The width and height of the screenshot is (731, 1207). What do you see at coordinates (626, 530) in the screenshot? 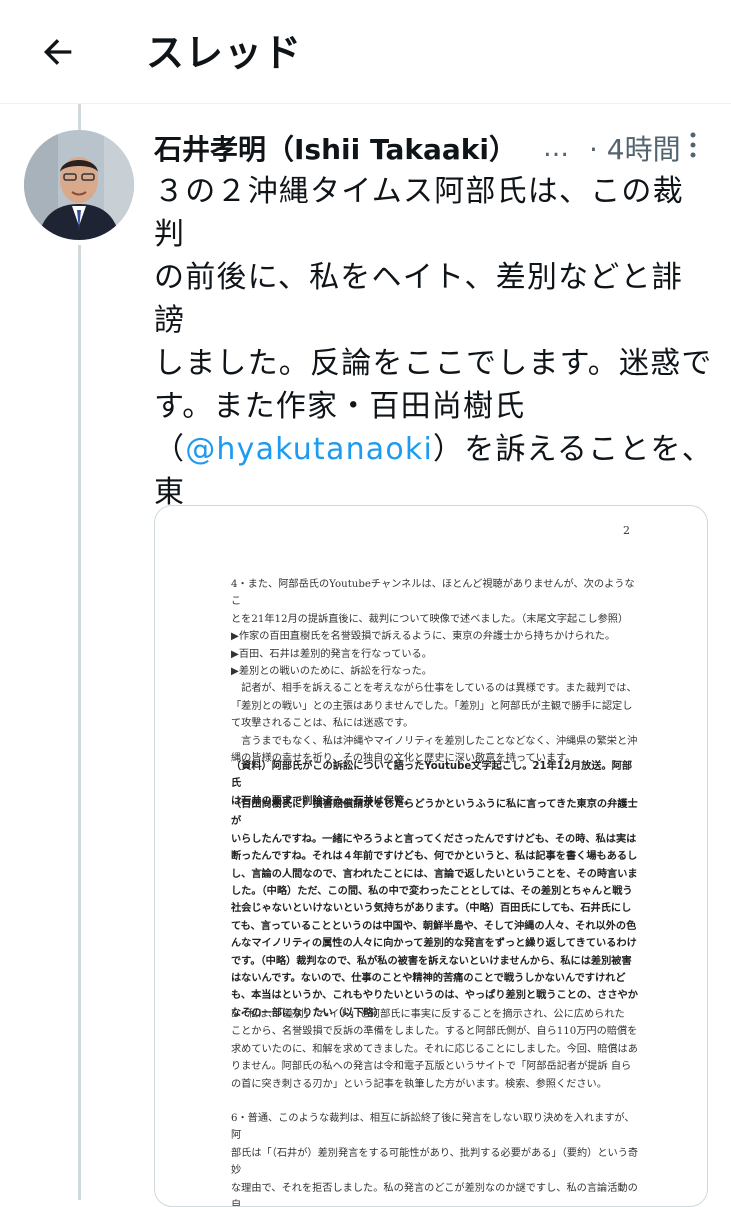
I see `page-number: 2` at bounding box center [626, 530].